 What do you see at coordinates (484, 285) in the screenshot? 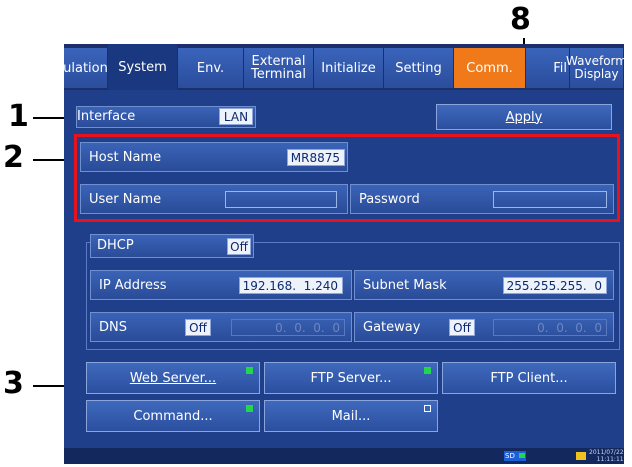
I see `subnet-mask-row: Subnet Mask 255.255.255. 0` at bounding box center [484, 285].